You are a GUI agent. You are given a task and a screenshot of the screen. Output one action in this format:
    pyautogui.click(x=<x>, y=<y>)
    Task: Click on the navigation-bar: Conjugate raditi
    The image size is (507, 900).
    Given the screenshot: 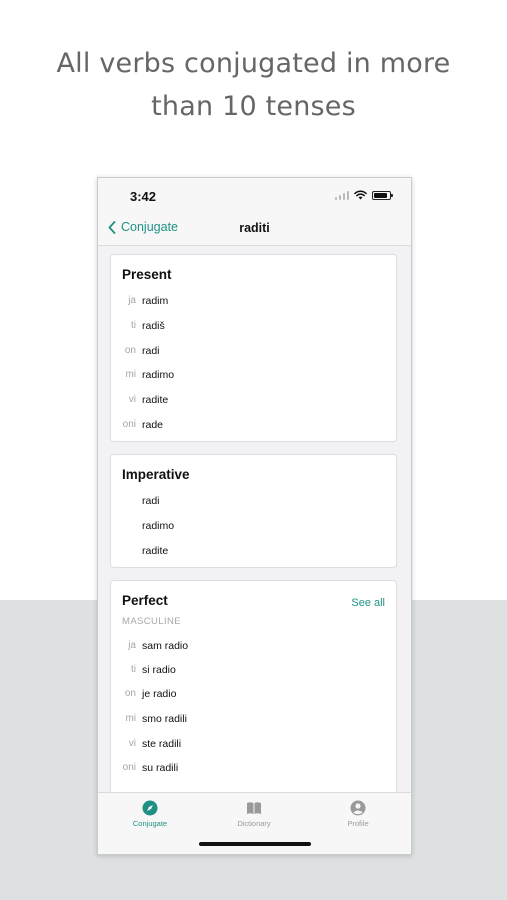 What is the action you would take?
    pyautogui.click(x=254, y=231)
    